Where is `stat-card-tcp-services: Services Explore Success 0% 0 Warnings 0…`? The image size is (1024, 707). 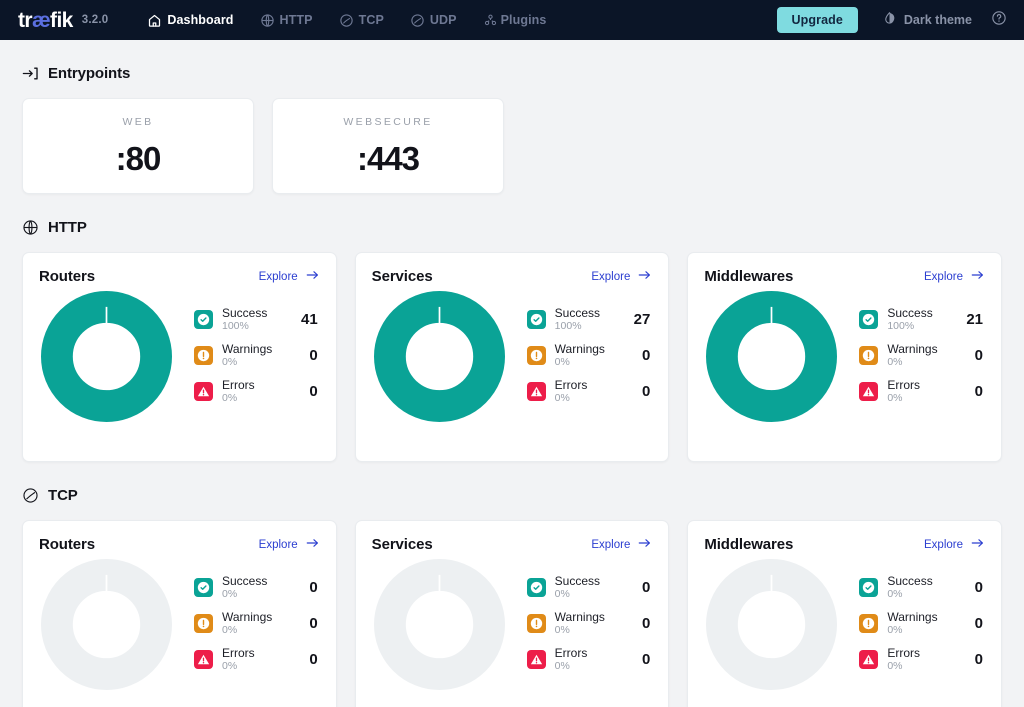 stat-card-tcp-services: Services Explore Success 0% 0 Warnings 0… is located at coordinates (512, 613).